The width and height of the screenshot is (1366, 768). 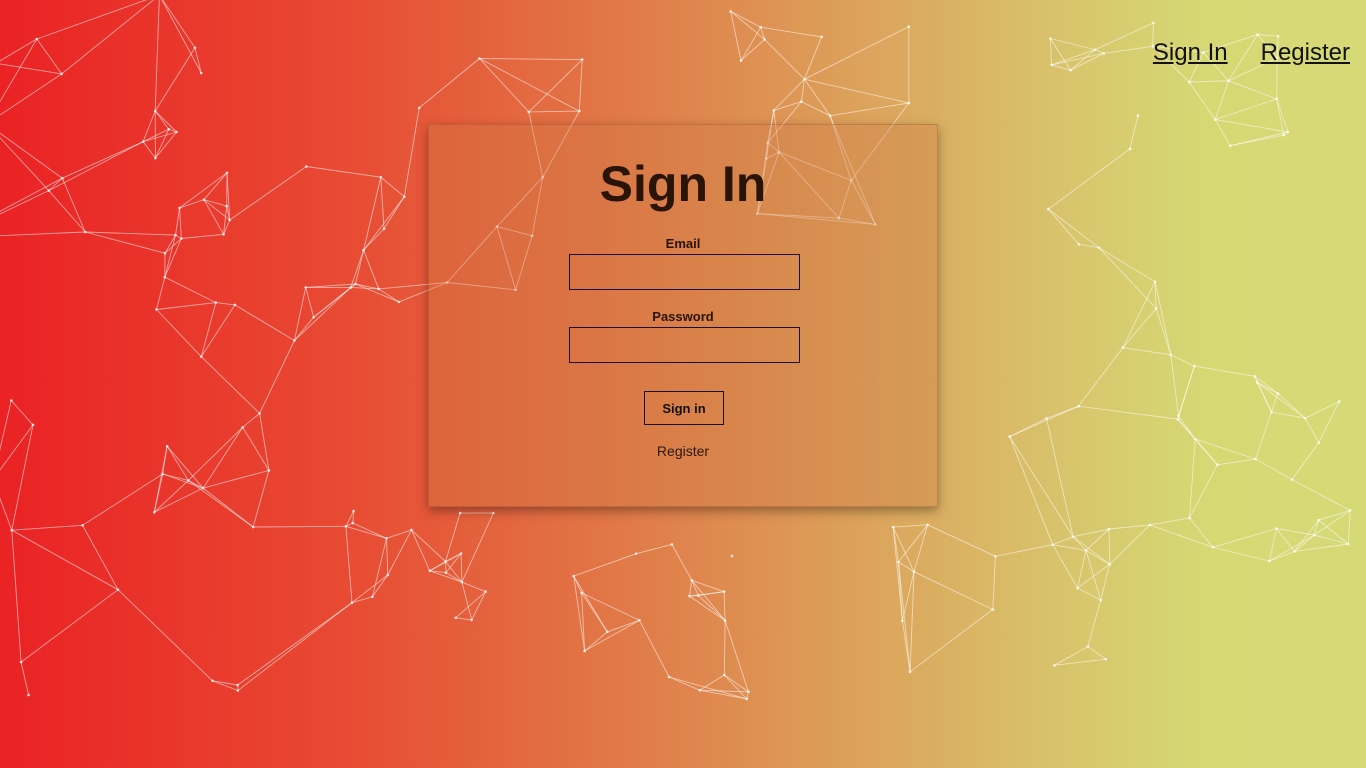 I want to click on password-field, so click(x=684, y=345).